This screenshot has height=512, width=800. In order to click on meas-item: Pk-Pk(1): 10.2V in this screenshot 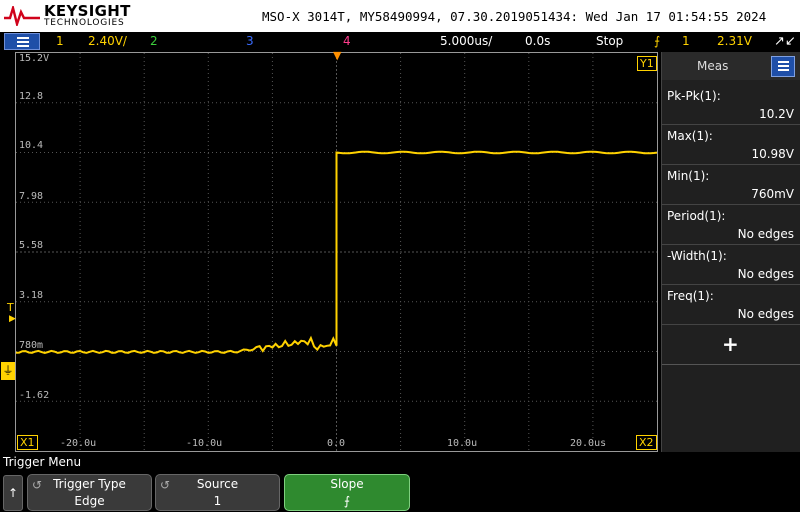, I will do `click(731, 105)`.